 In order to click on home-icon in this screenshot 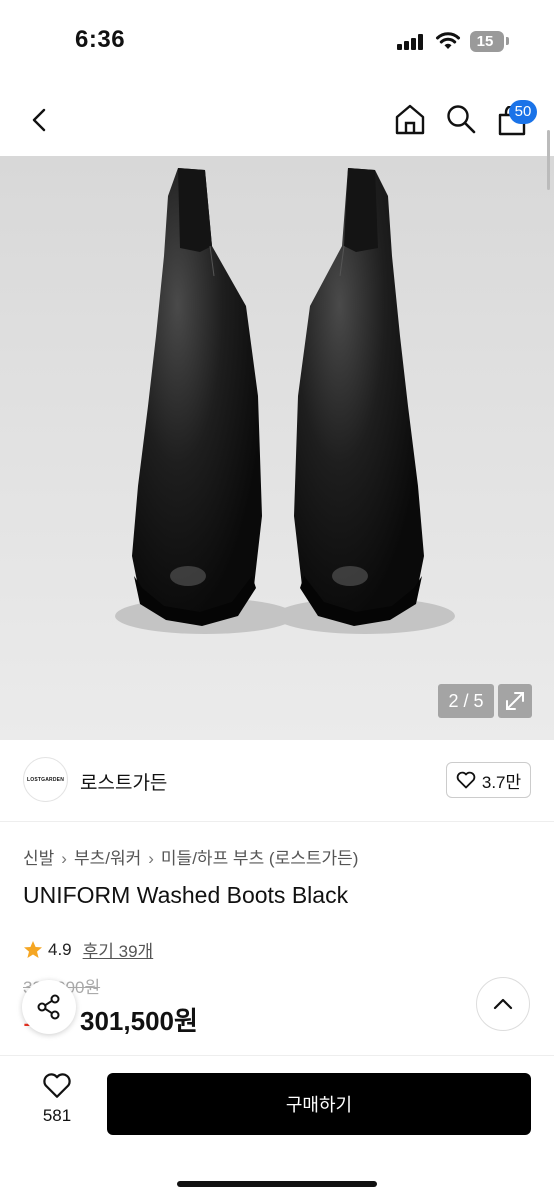, I will do `click(410, 120)`.